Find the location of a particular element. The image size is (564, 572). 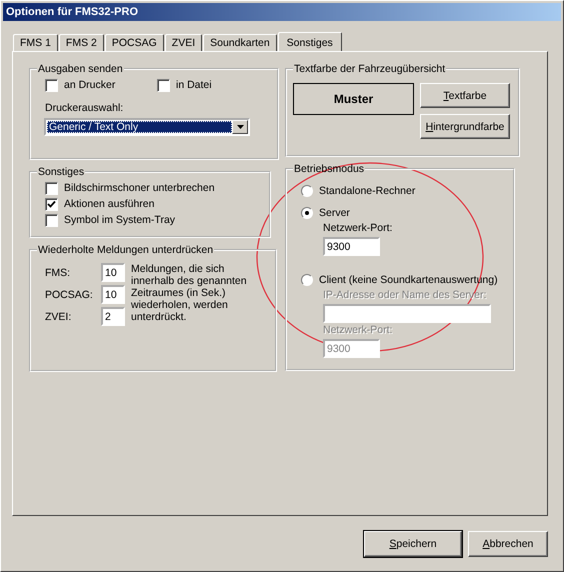

seconds-field: 2 is located at coordinates (113, 316).